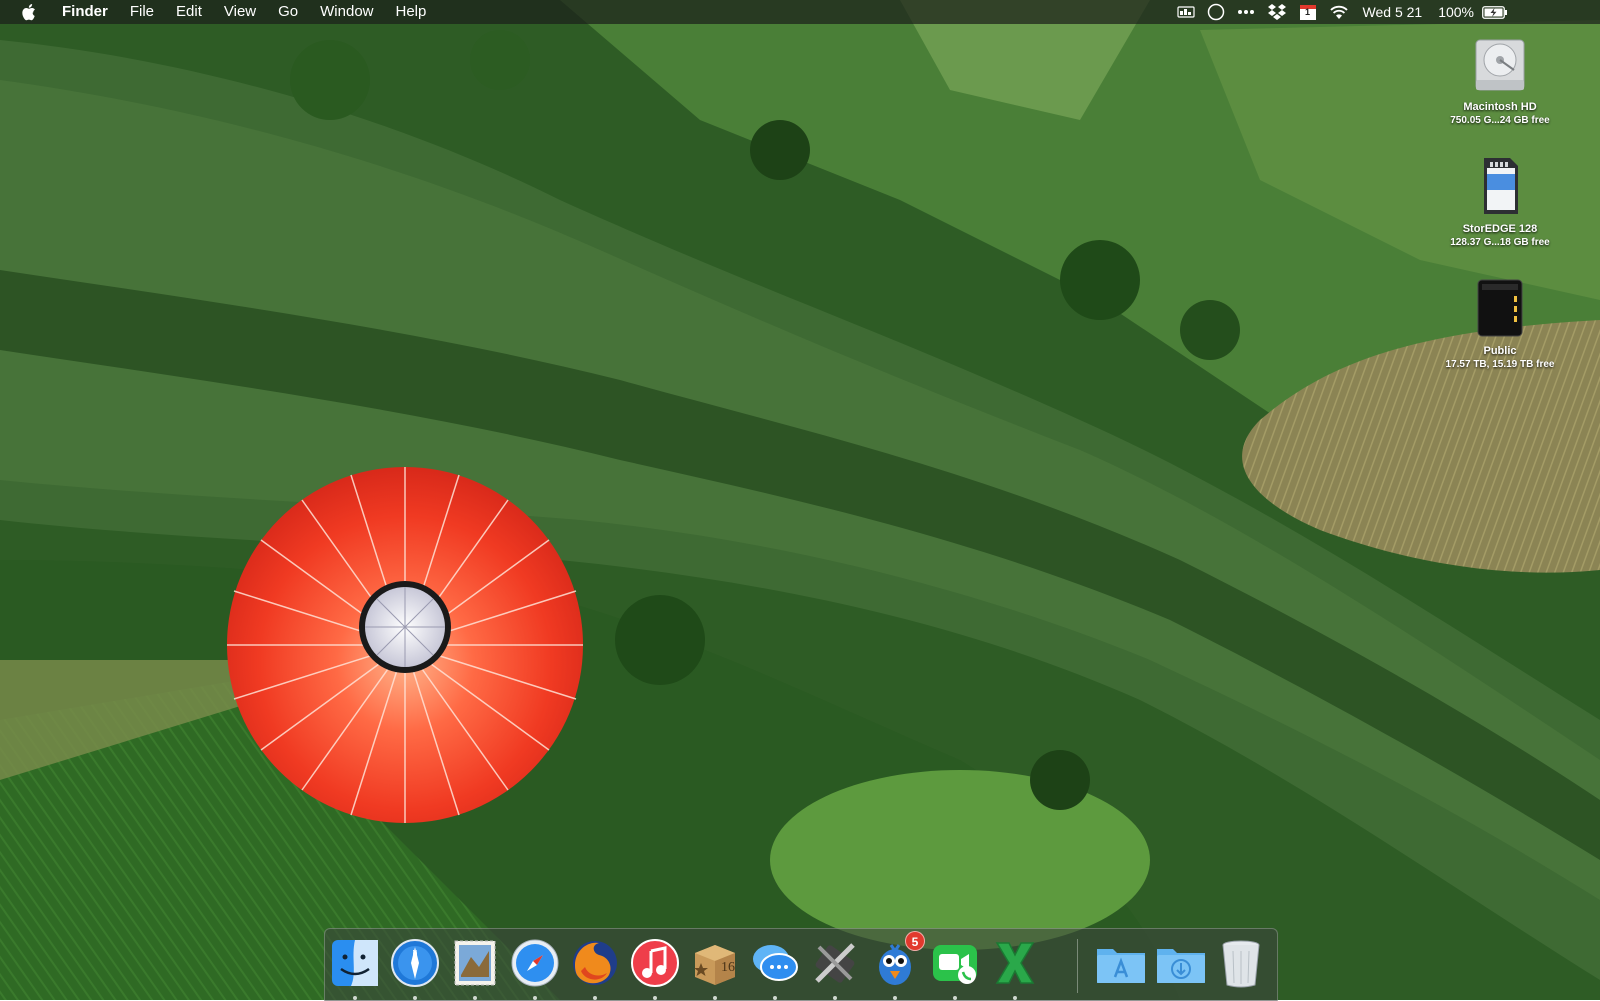  What do you see at coordinates (1500, 120) in the screenshot?
I see `desktop-icon-info: 750.05 G...24 GB free` at bounding box center [1500, 120].